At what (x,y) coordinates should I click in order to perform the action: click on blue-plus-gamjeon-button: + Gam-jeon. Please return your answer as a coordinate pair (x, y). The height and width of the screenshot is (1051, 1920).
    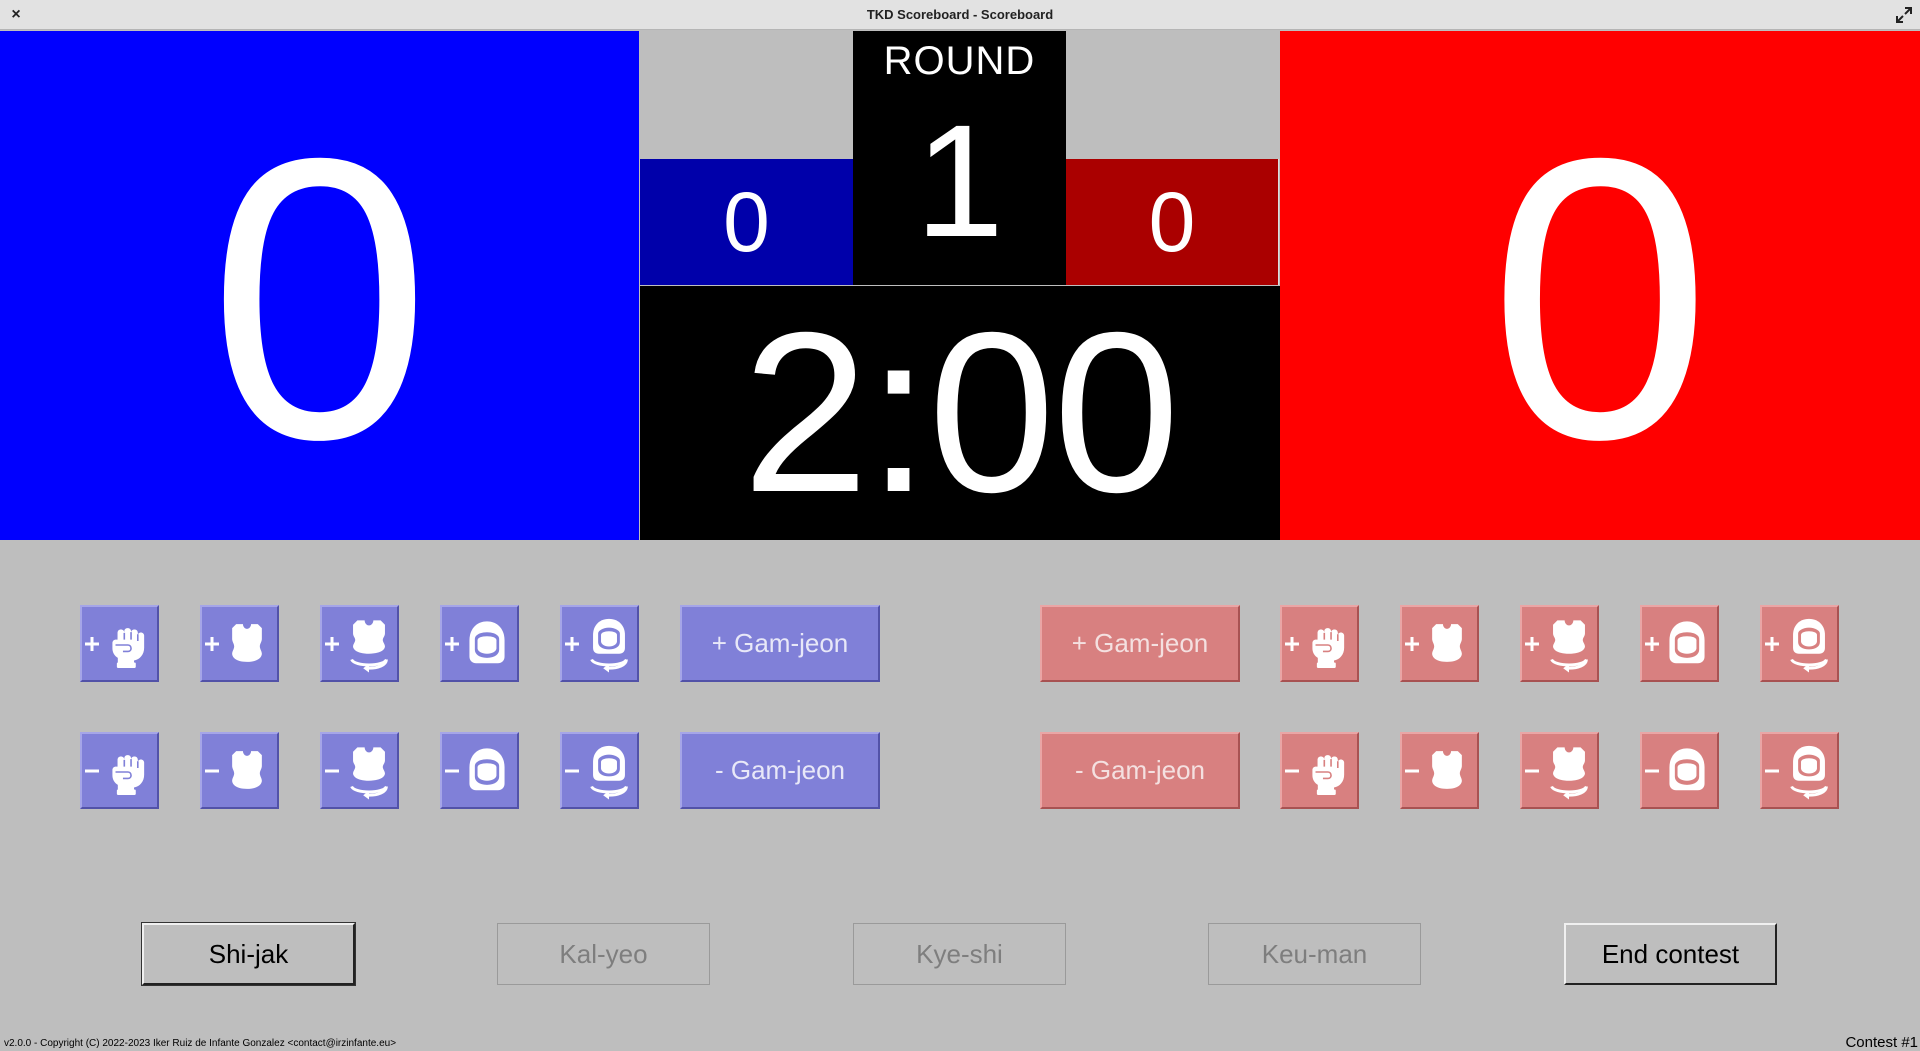
    Looking at the image, I should click on (780, 643).